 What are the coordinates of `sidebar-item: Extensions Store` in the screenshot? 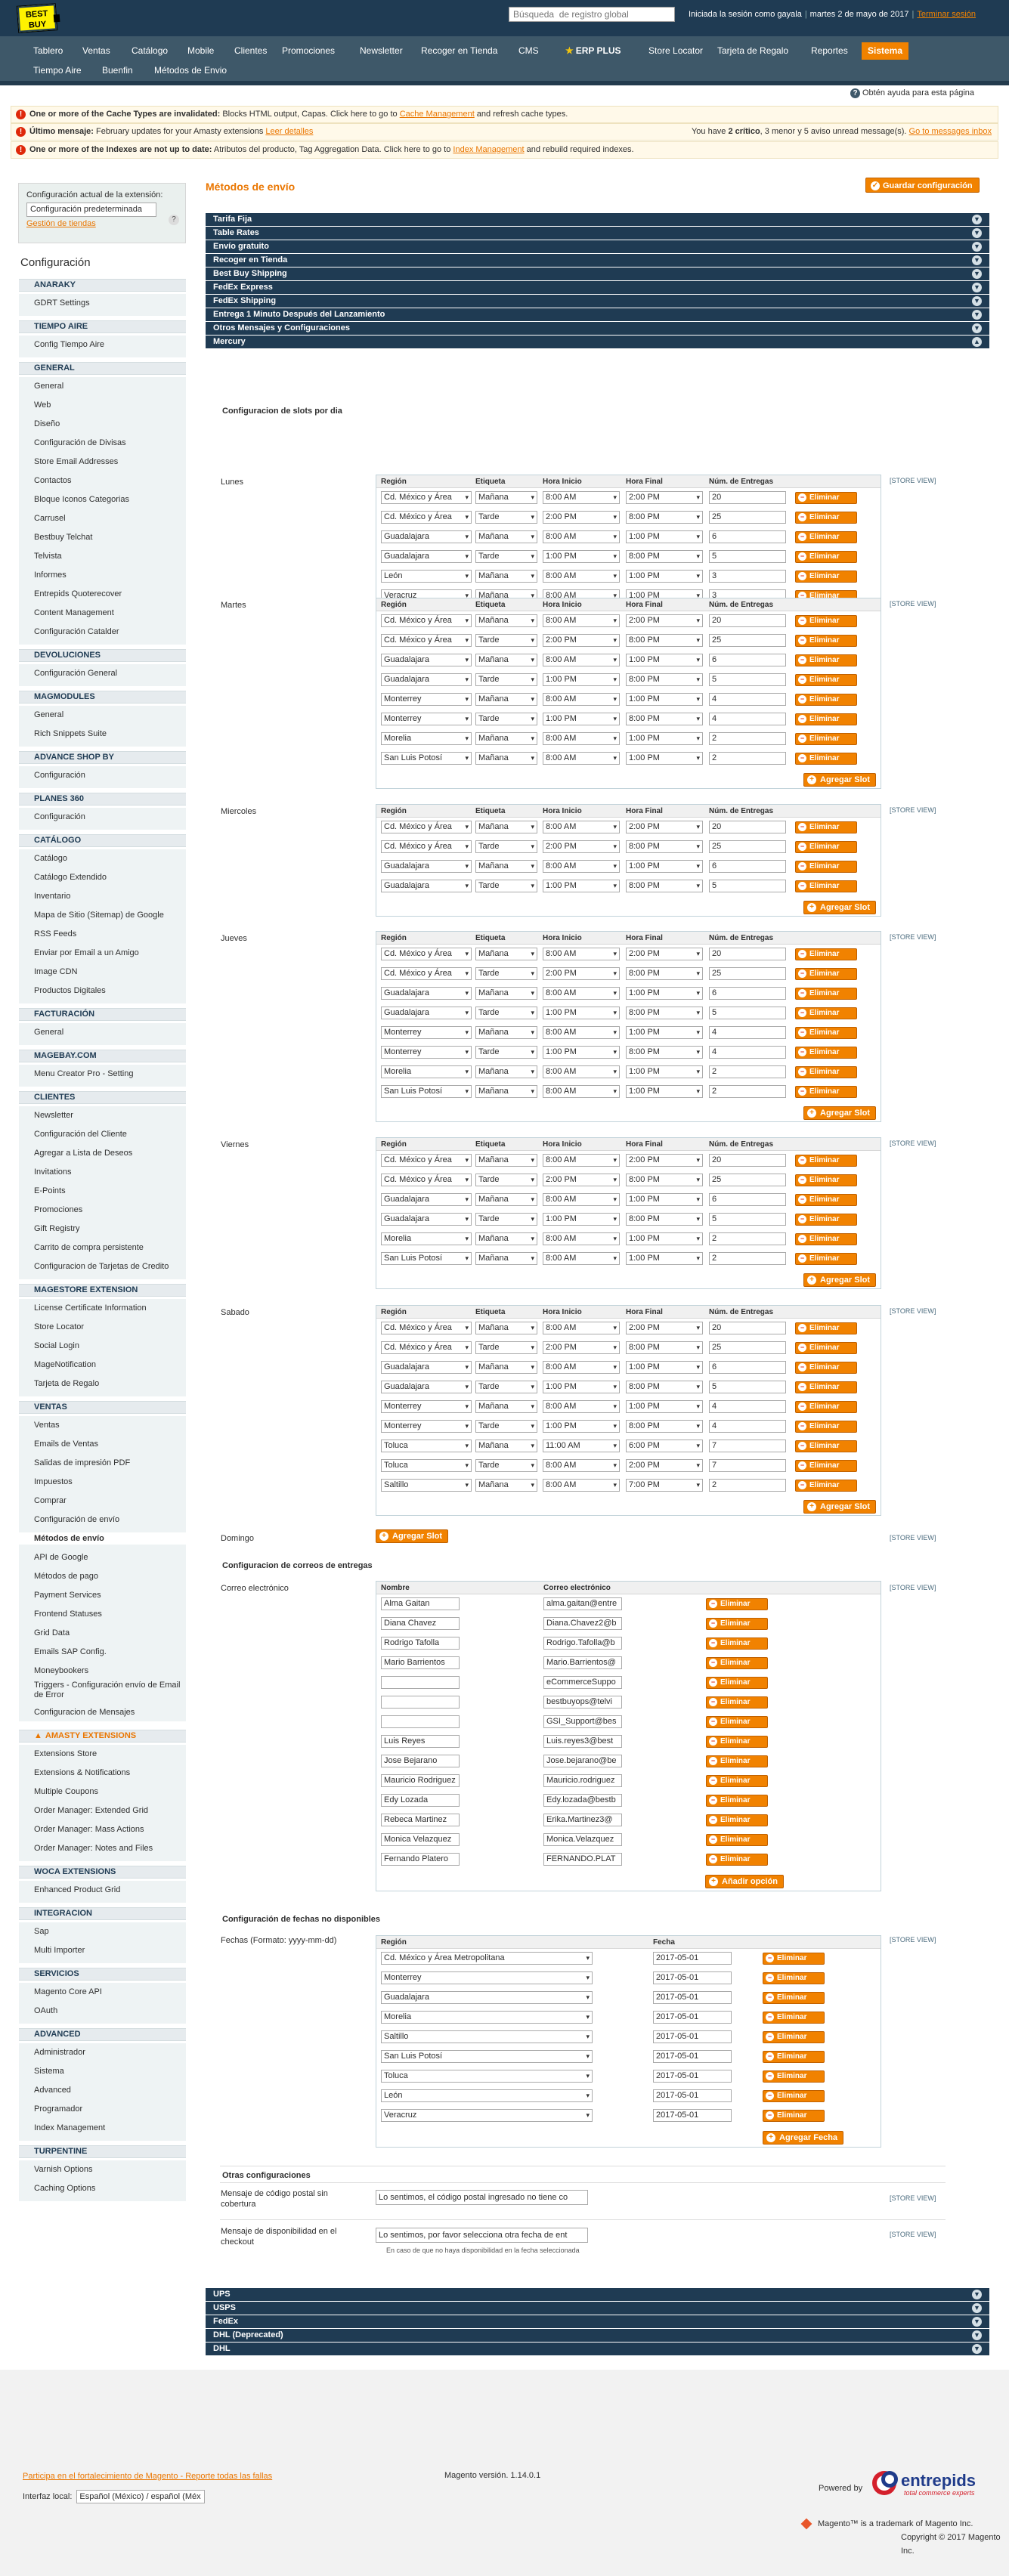 It's located at (102, 1754).